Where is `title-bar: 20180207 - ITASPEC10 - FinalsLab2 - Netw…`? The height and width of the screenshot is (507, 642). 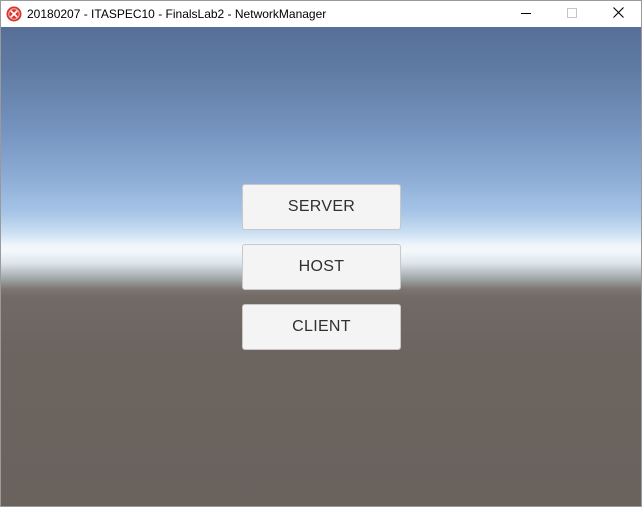
title-bar: 20180207 - ITASPEC10 - FinalsLab2 - Netw… is located at coordinates (321, 14).